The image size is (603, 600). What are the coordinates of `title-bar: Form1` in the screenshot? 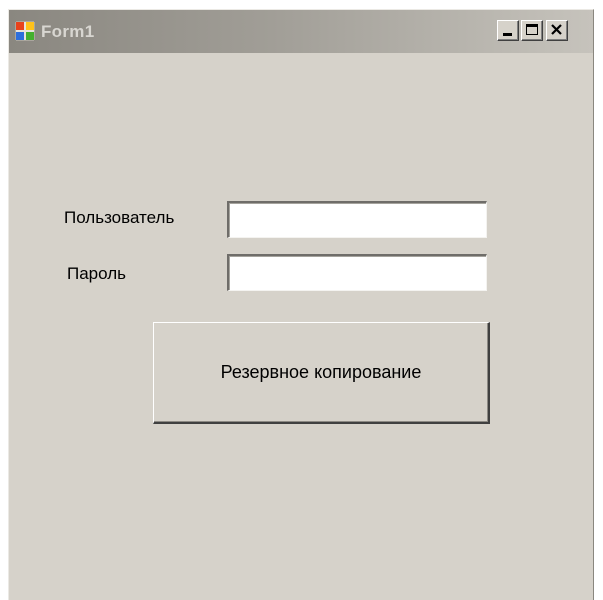 It's located at (301, 31).